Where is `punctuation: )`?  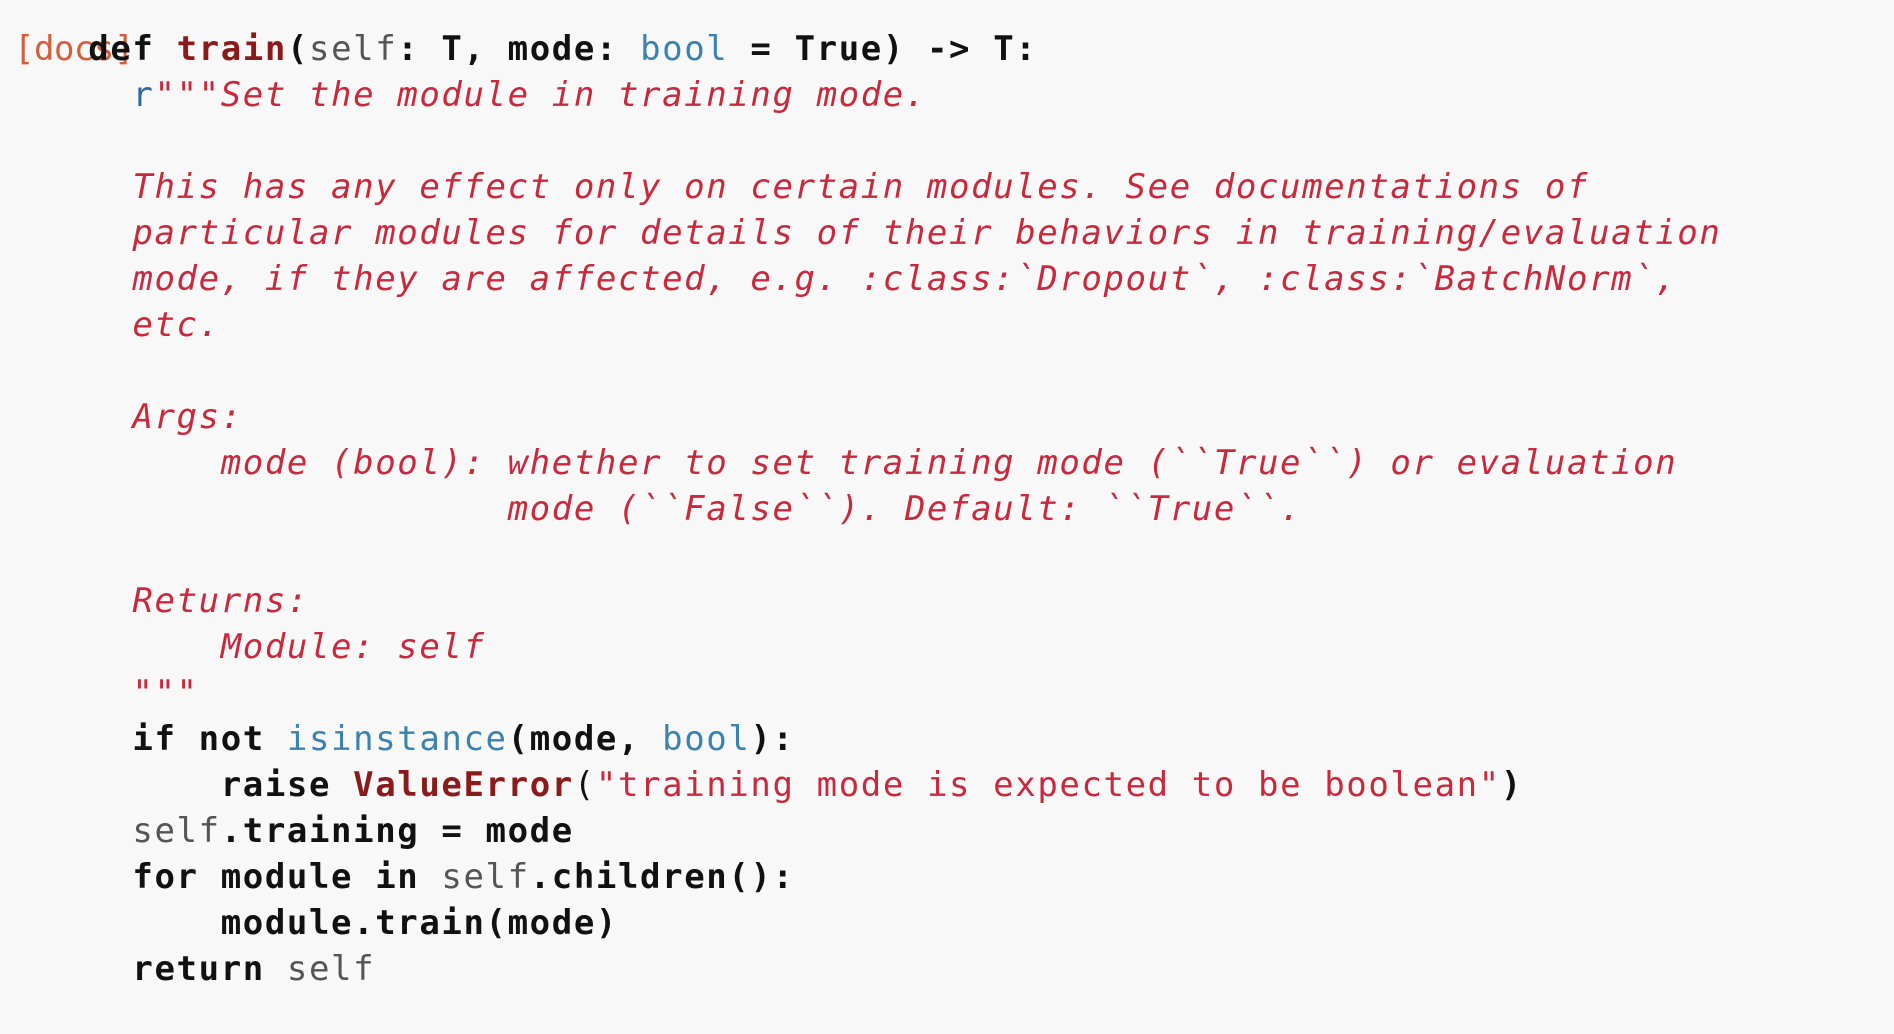 punctuation: ) is located at coordinates (1511, 785).